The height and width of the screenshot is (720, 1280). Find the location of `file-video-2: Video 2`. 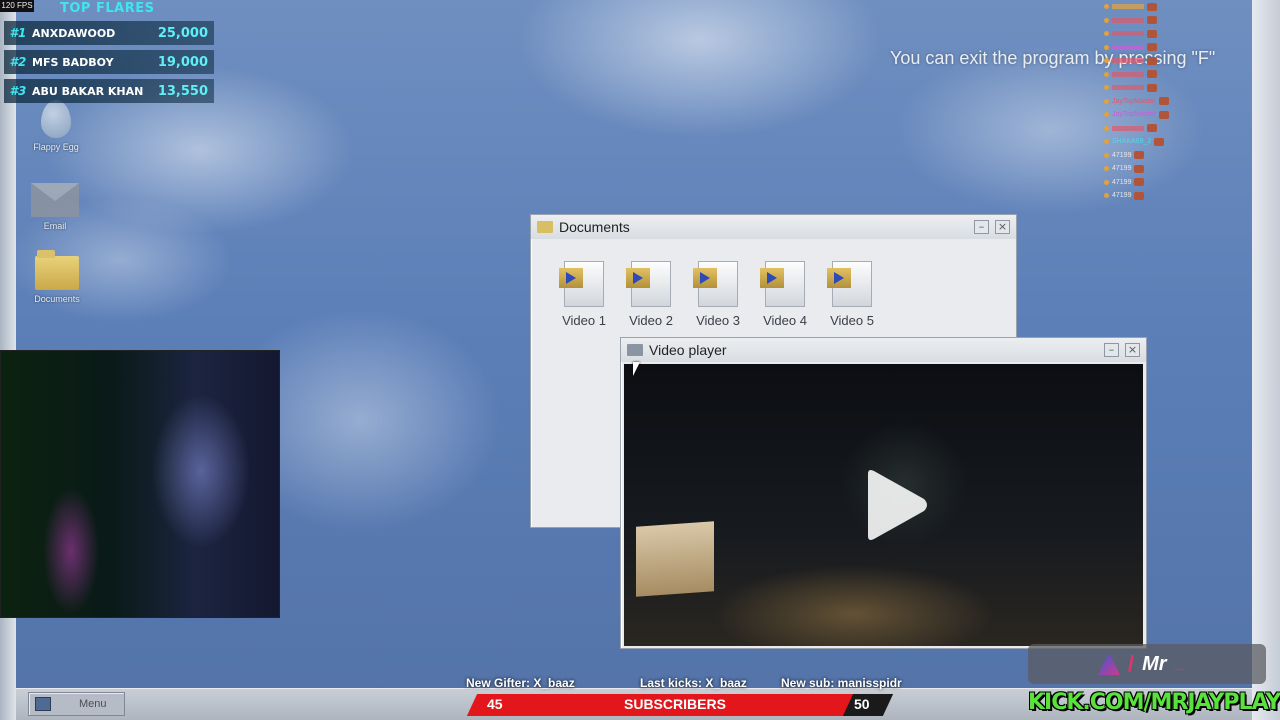

file-video-2: Video 2 is located at coordinates (651, 294).